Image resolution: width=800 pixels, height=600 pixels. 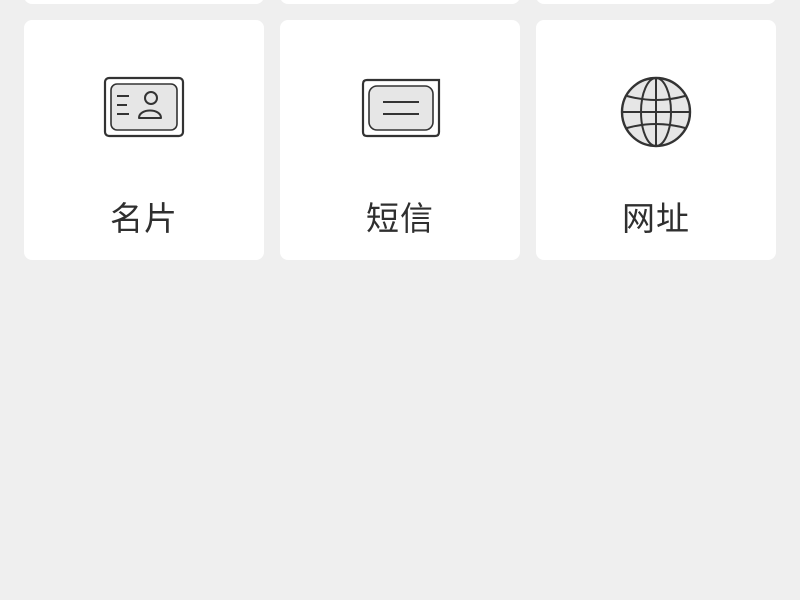 What do you see at coordinates (656, 112) in the screenshot?
I see `globe-icon` at bounding box center [656, 112].